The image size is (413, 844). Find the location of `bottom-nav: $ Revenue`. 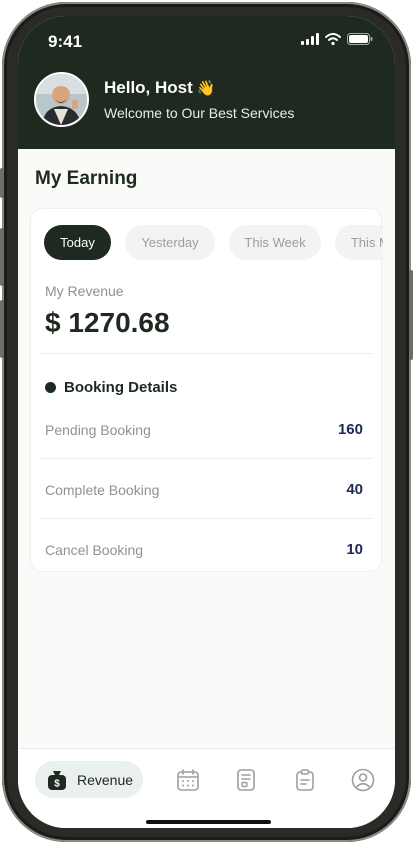

bottom-nav: $ Revenue is located at coordinates (206, 788).